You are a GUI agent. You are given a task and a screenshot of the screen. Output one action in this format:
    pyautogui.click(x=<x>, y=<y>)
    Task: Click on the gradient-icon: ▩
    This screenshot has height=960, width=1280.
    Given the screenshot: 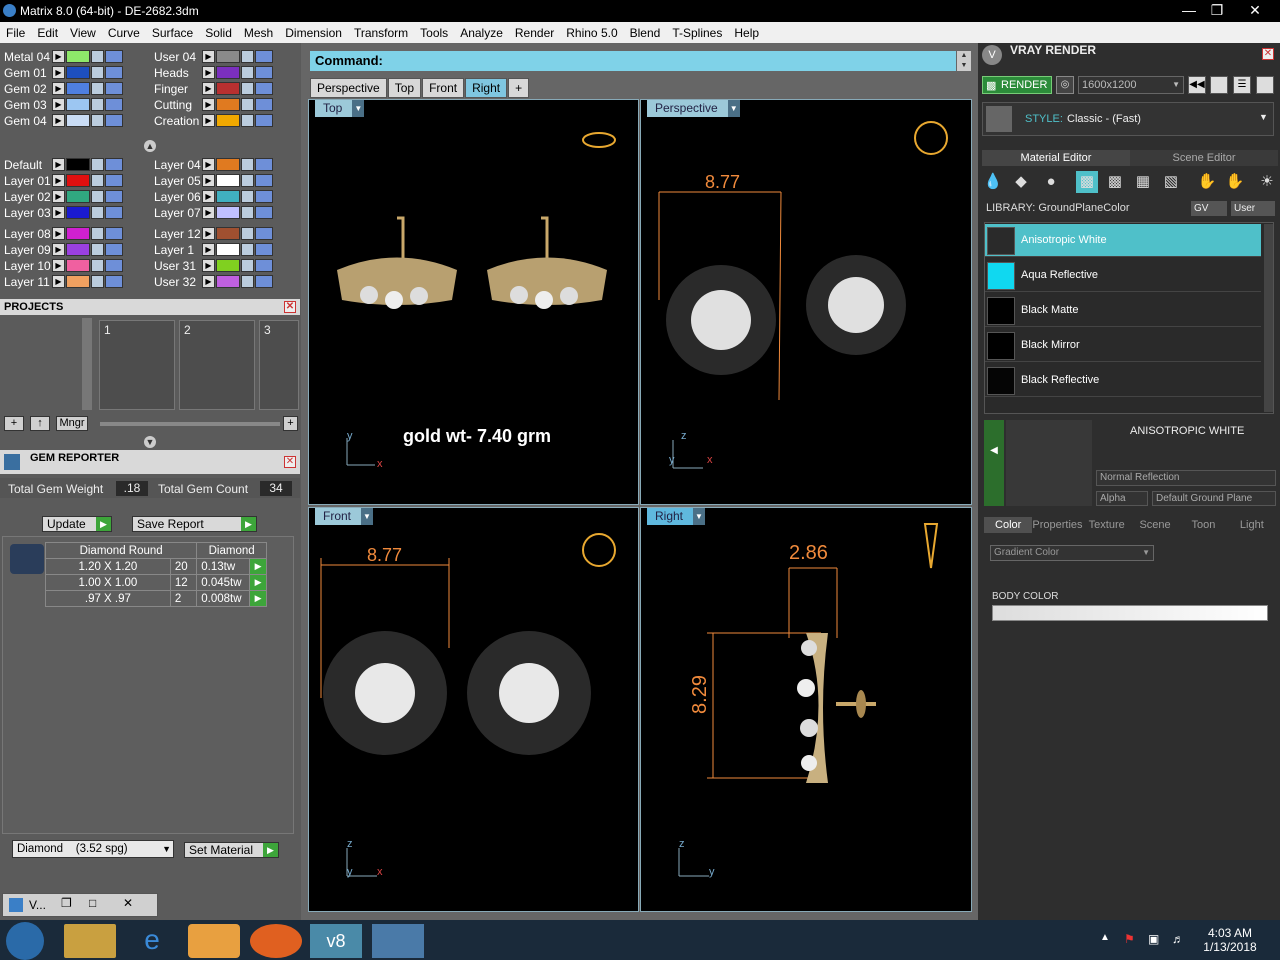 What is the action you would take?
    pyautogui.click(x=1087, y=182)
    